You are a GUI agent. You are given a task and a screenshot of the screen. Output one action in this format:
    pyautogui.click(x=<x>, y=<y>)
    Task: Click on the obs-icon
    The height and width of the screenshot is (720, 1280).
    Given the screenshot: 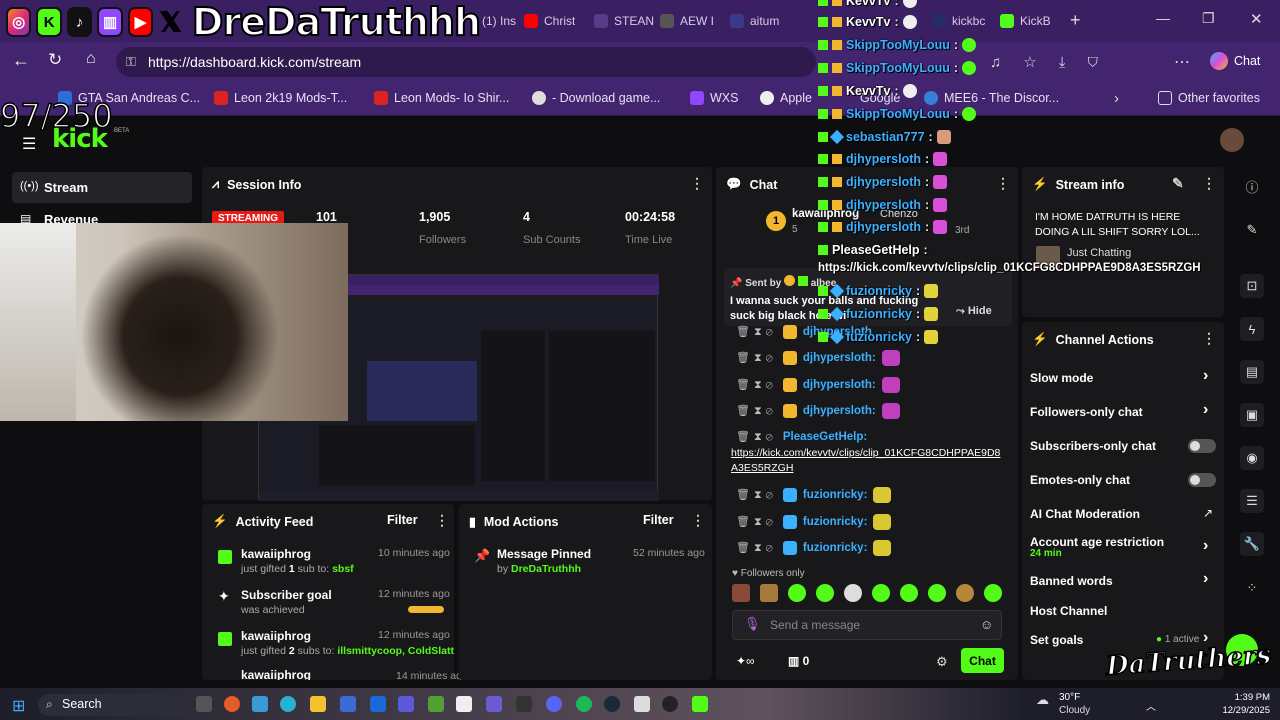 What is the action you would take?
    pyautogui.click(x=494, y=704)
    